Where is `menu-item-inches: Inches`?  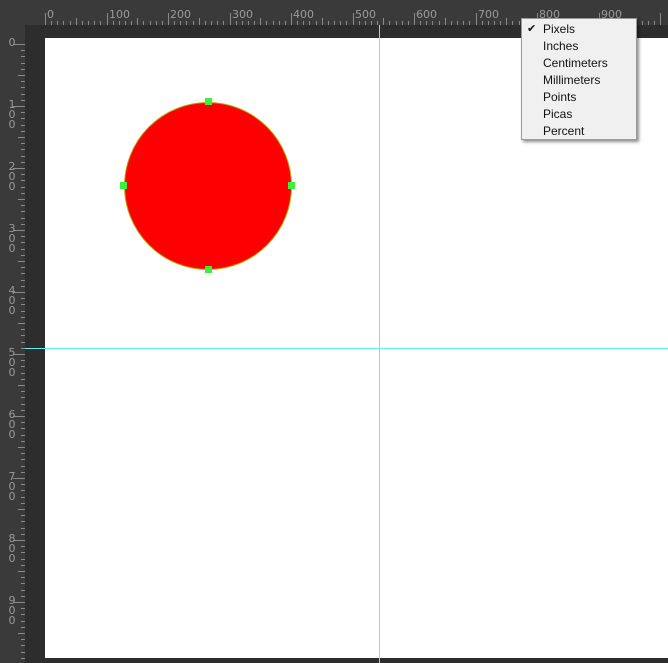 menu-item-inches: Inches is located at coordinates (579, 46).